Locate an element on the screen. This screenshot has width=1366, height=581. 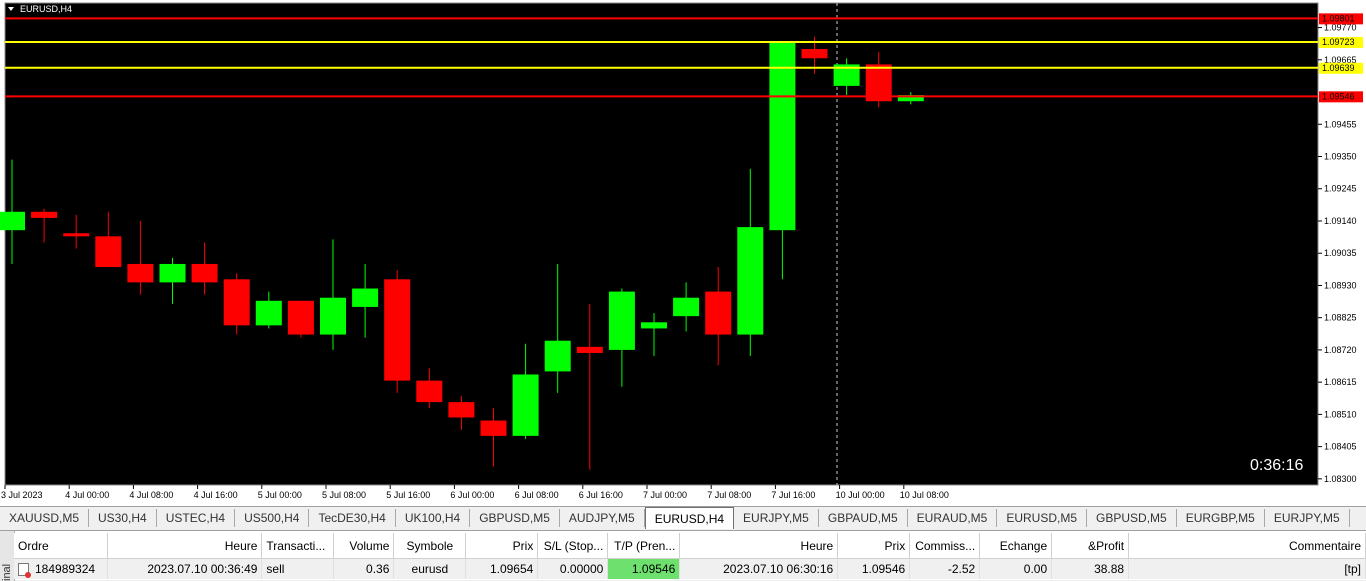
table-cell: 0.36 is located at coordinates (364, 568).